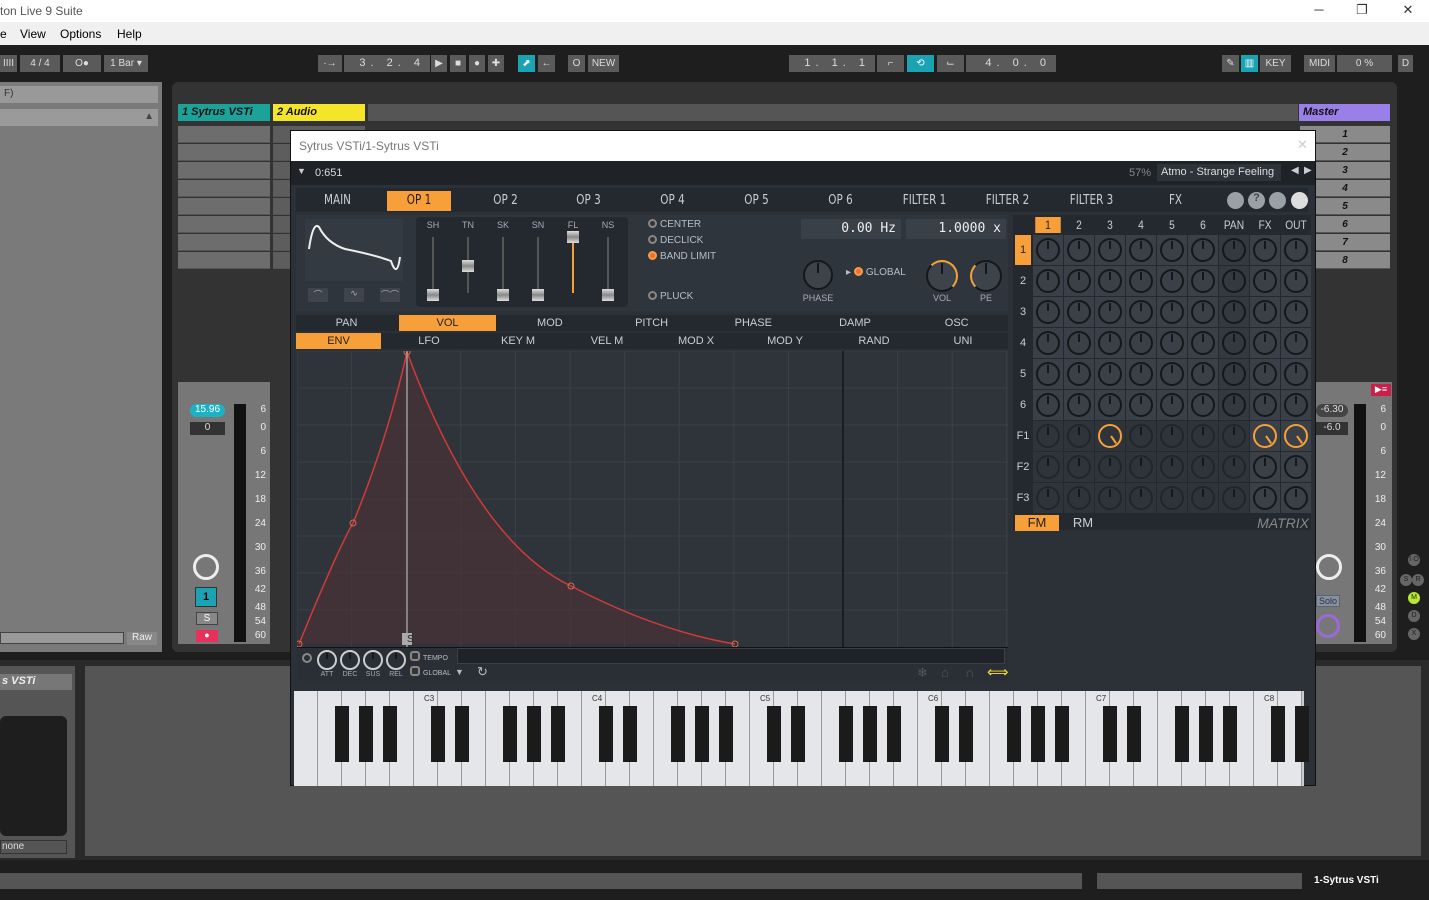  I want to click on back-to-arrangement-button: ←, so click(546, 63).